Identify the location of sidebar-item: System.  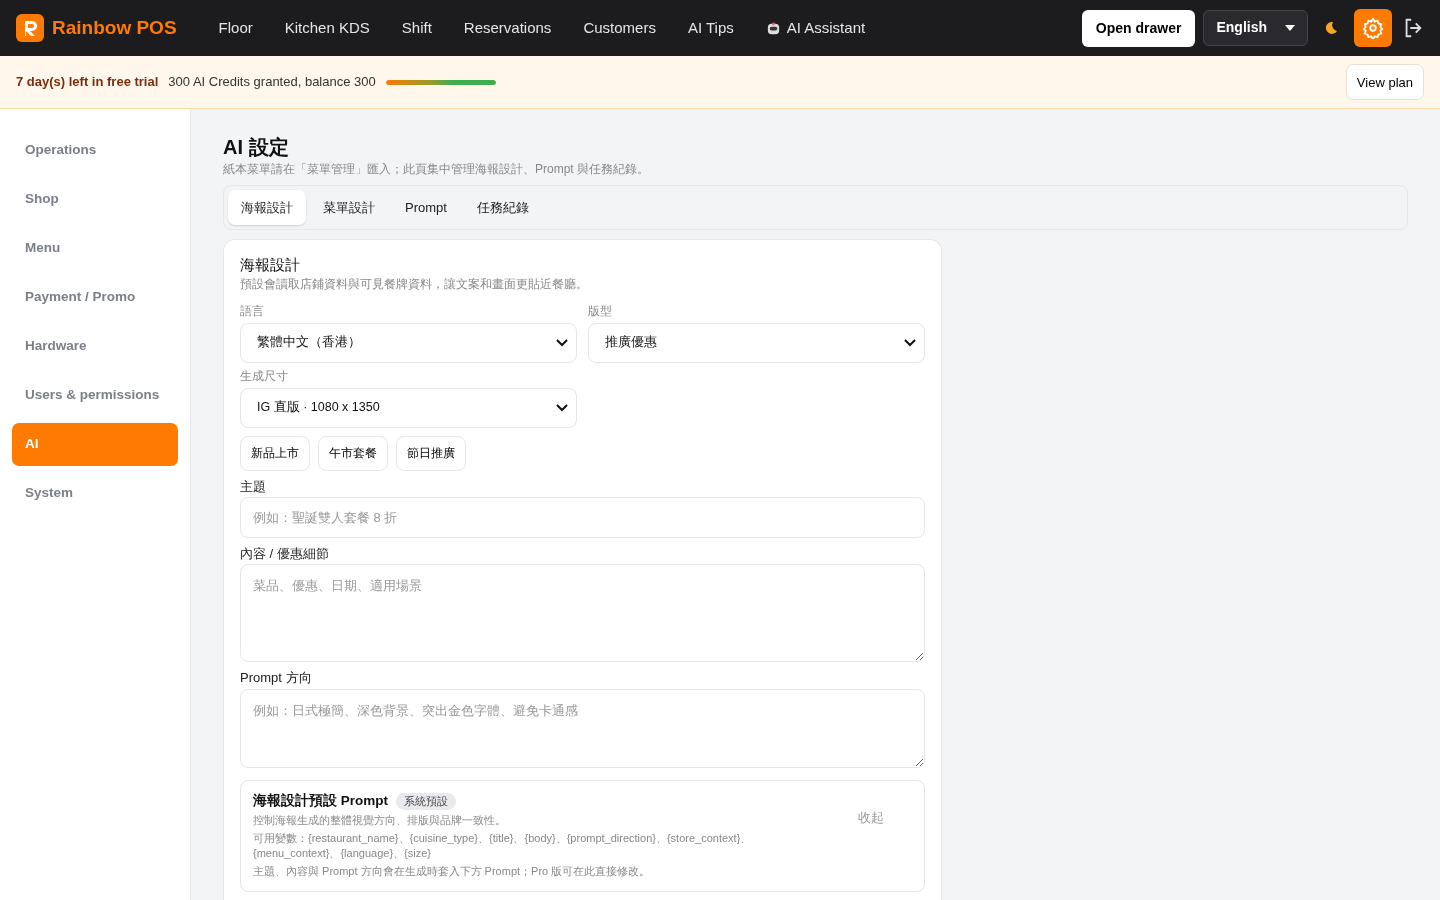
(95, 493).